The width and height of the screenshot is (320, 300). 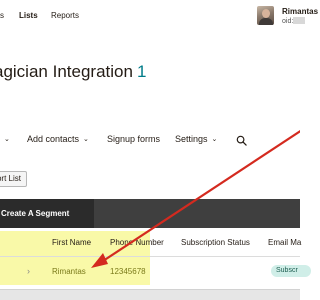 What do you see at coordinates (13, 179) in the screenshot?
I see `import-list-button: ort List` at bounding box center [13, 179].